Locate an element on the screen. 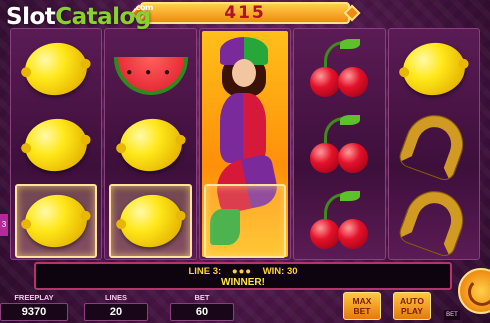 Image resolution: width=490 pixels, height=323 pixels. line-symbols: ●●● is located at coordinates (242, 271).